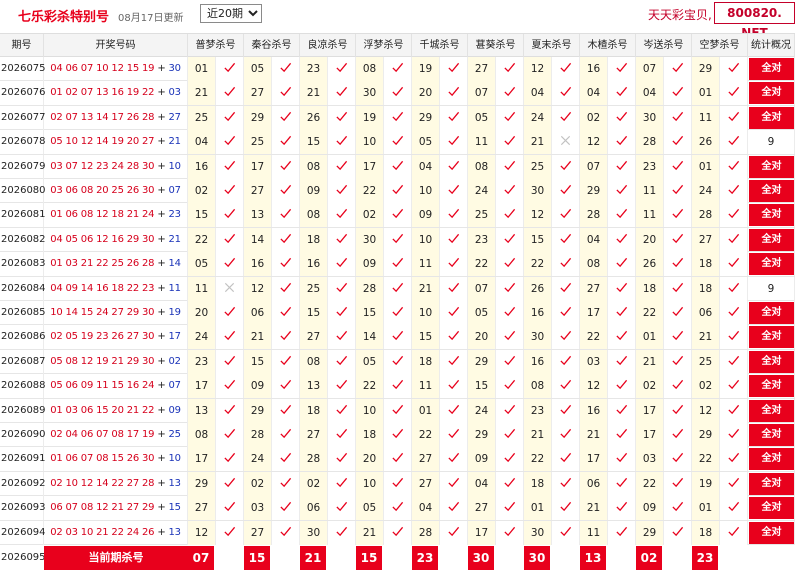  Describe the element at coordinates (594, 264) in the screenshot. I see `kill-number-cell: 08` at that location.